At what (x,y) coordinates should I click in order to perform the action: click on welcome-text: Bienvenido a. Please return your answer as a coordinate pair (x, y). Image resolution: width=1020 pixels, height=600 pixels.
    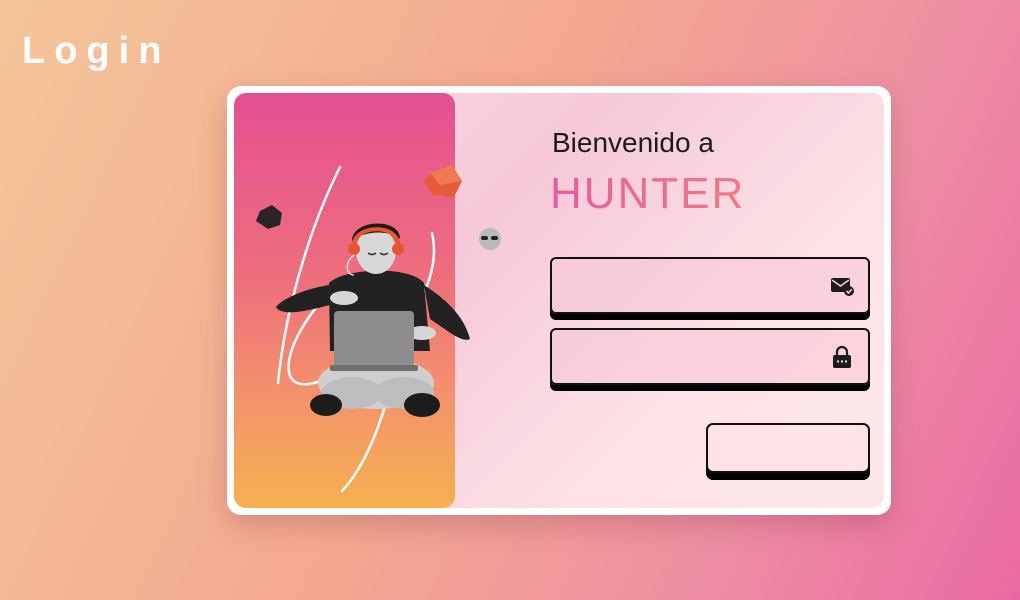
    Looking at the image, I should click on (633, 142).